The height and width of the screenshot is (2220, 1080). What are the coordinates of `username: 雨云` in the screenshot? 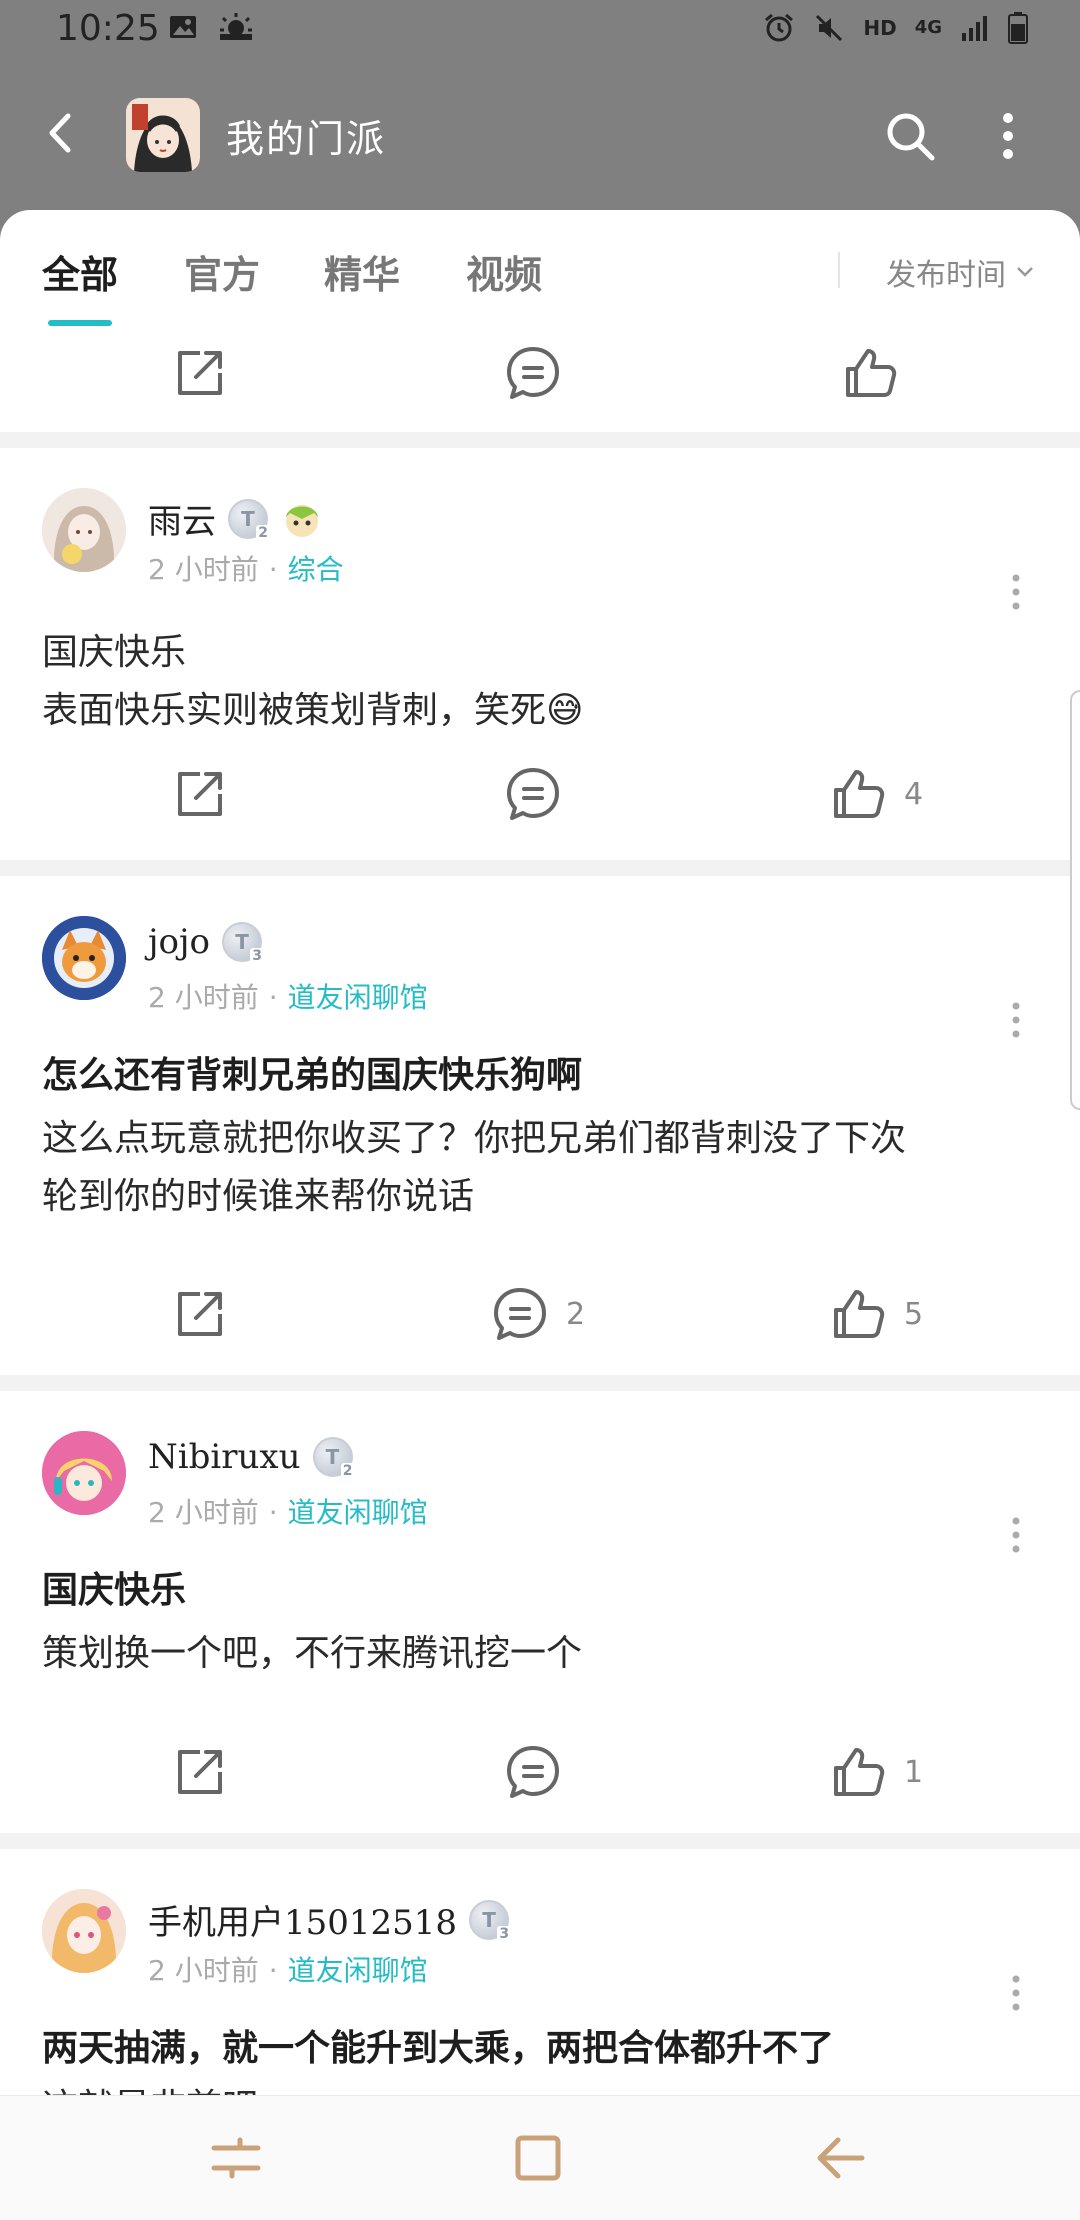 It's located at (182, 518).